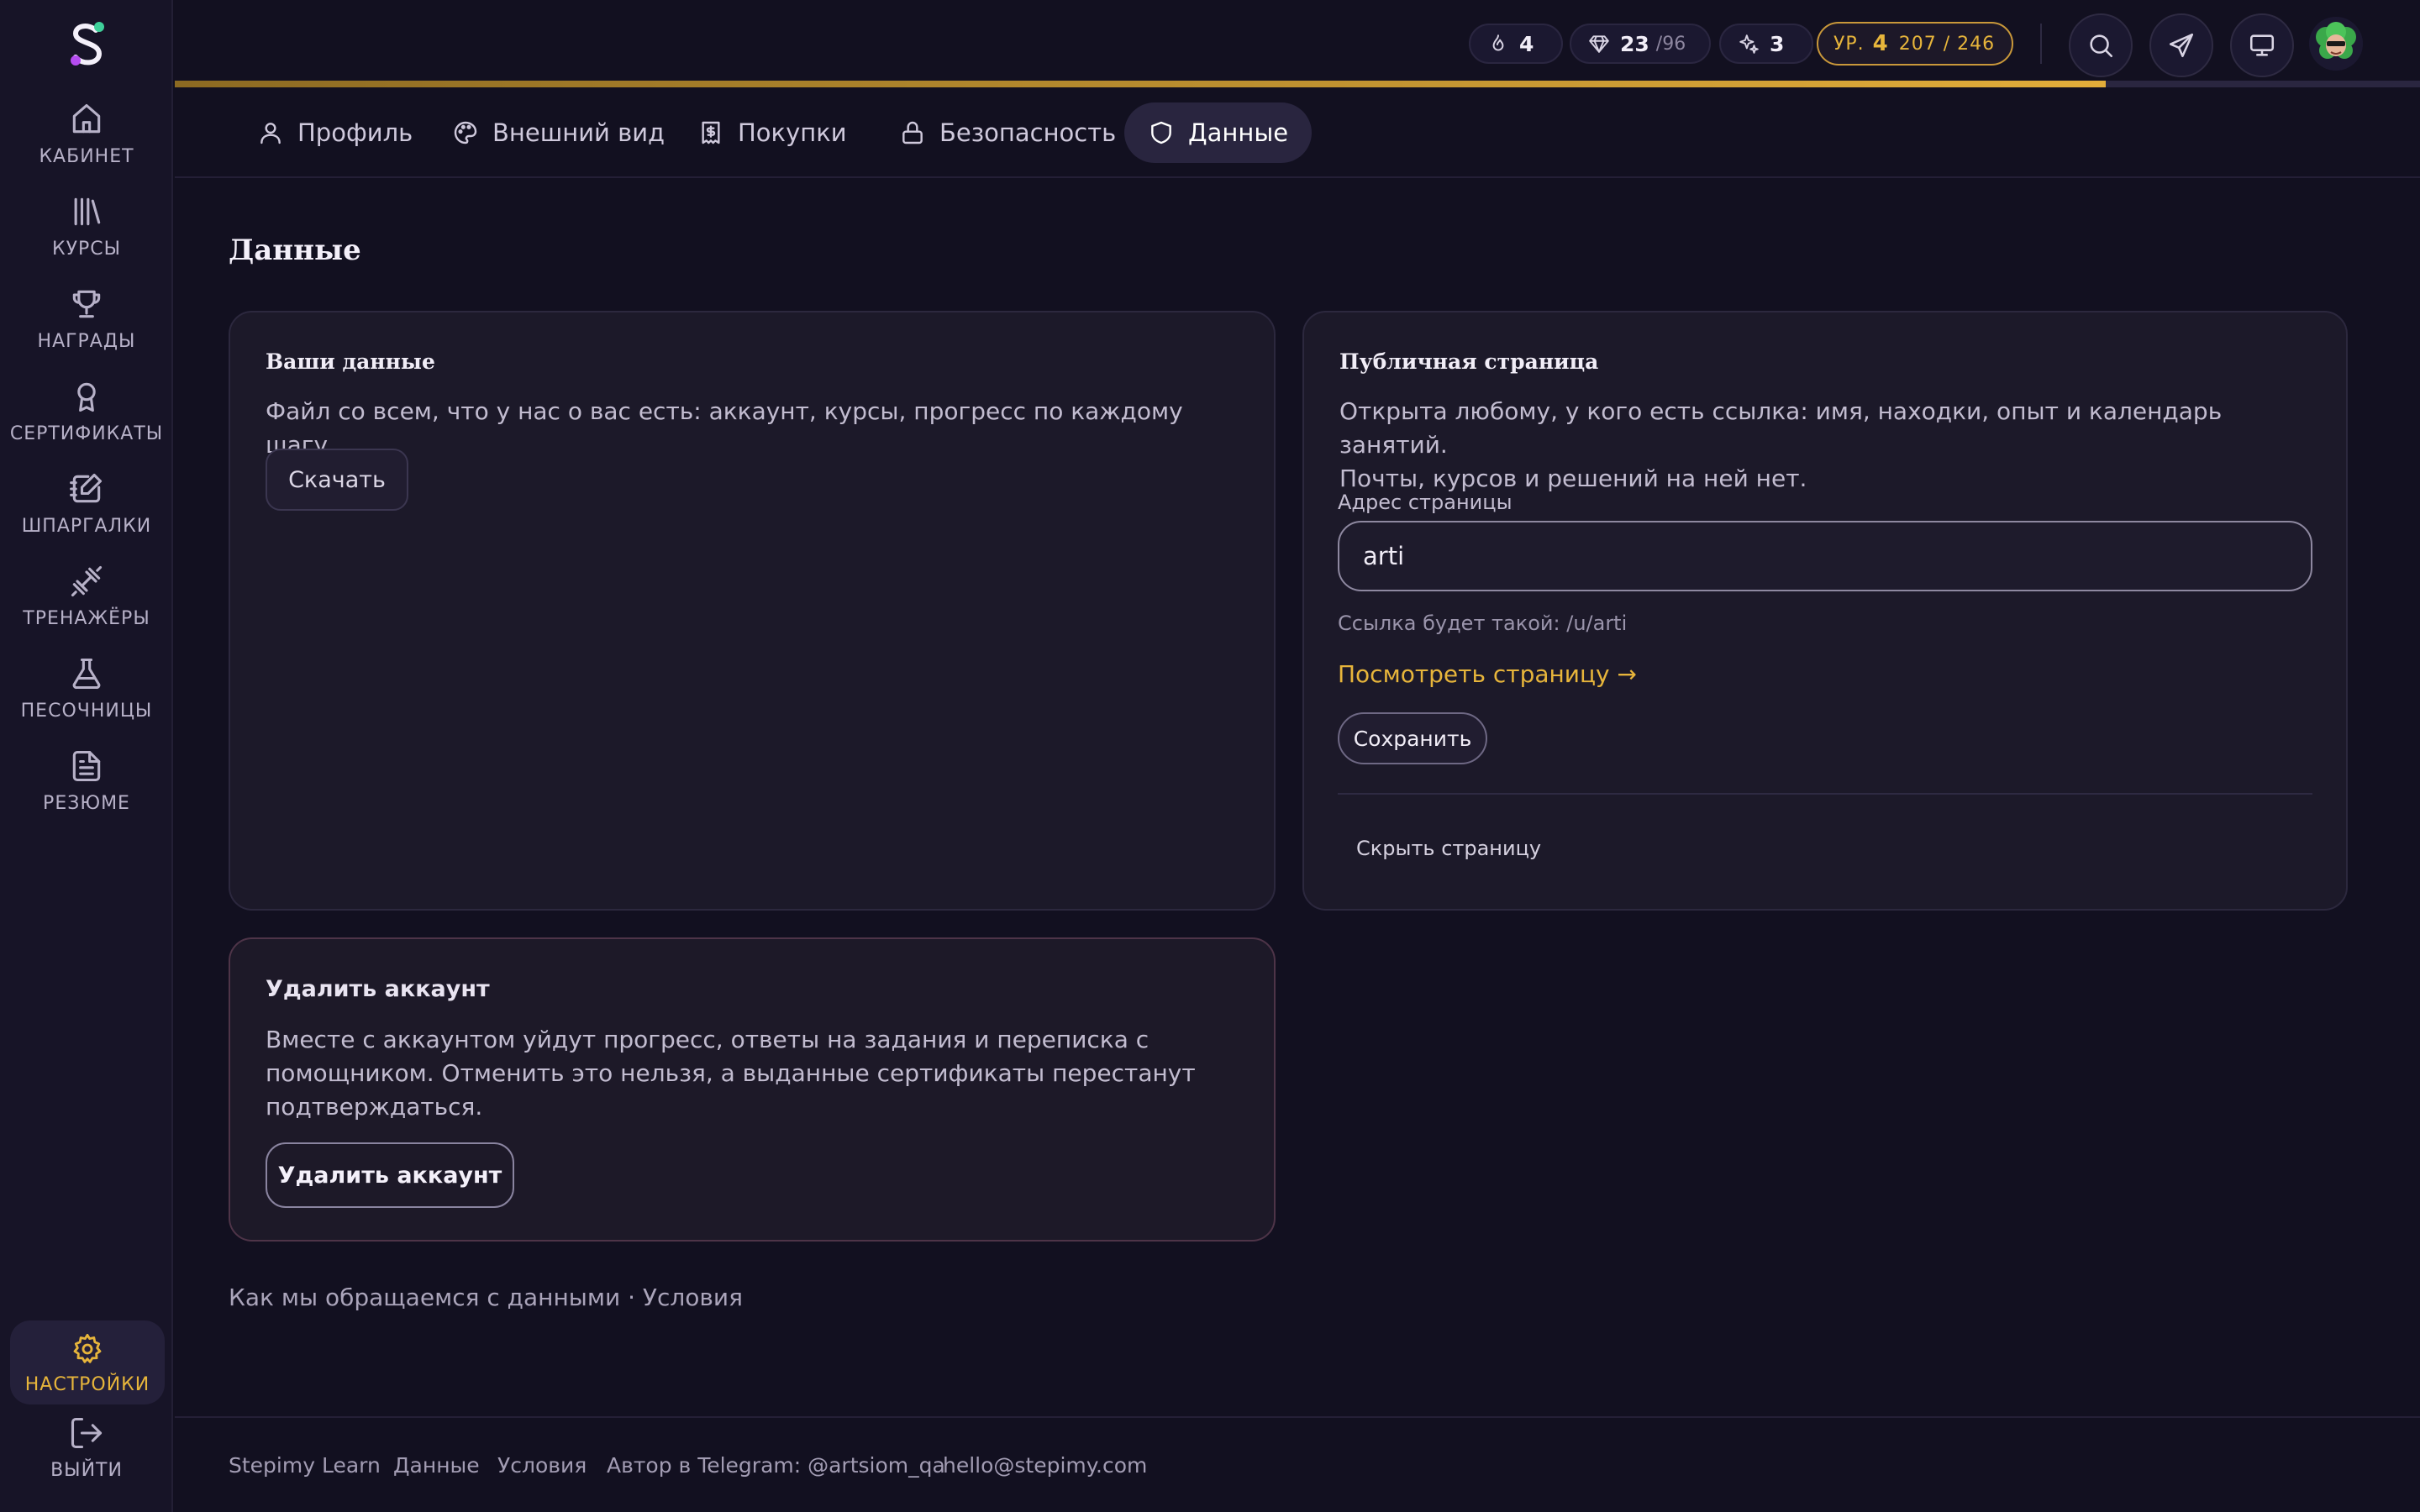  I want to click on gems-counter: 23 /96, so click(1640, 44).